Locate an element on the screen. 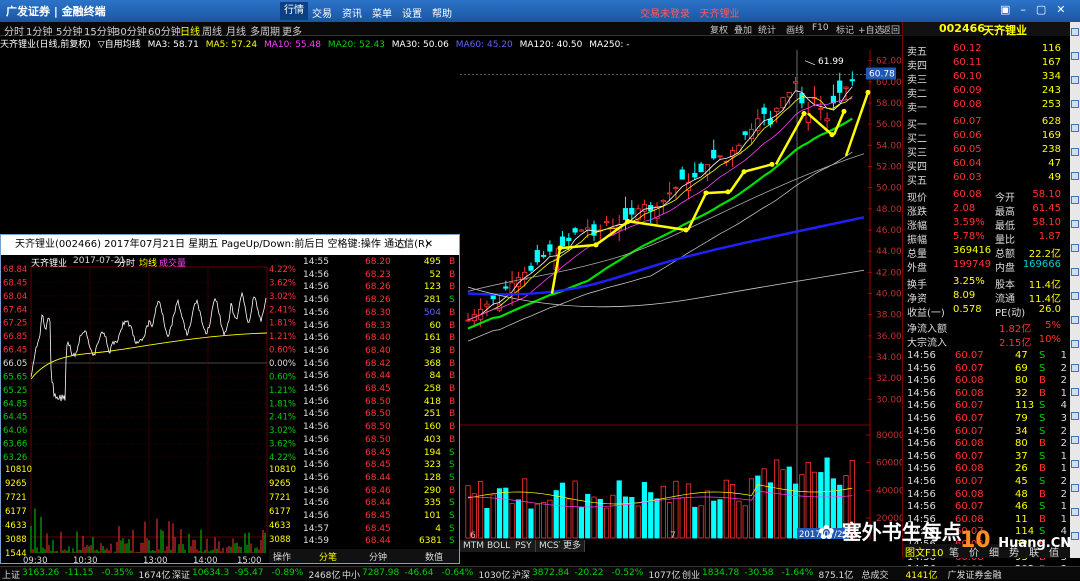  popup-tab-1: 分笔 is located at coordinates (328, 556).